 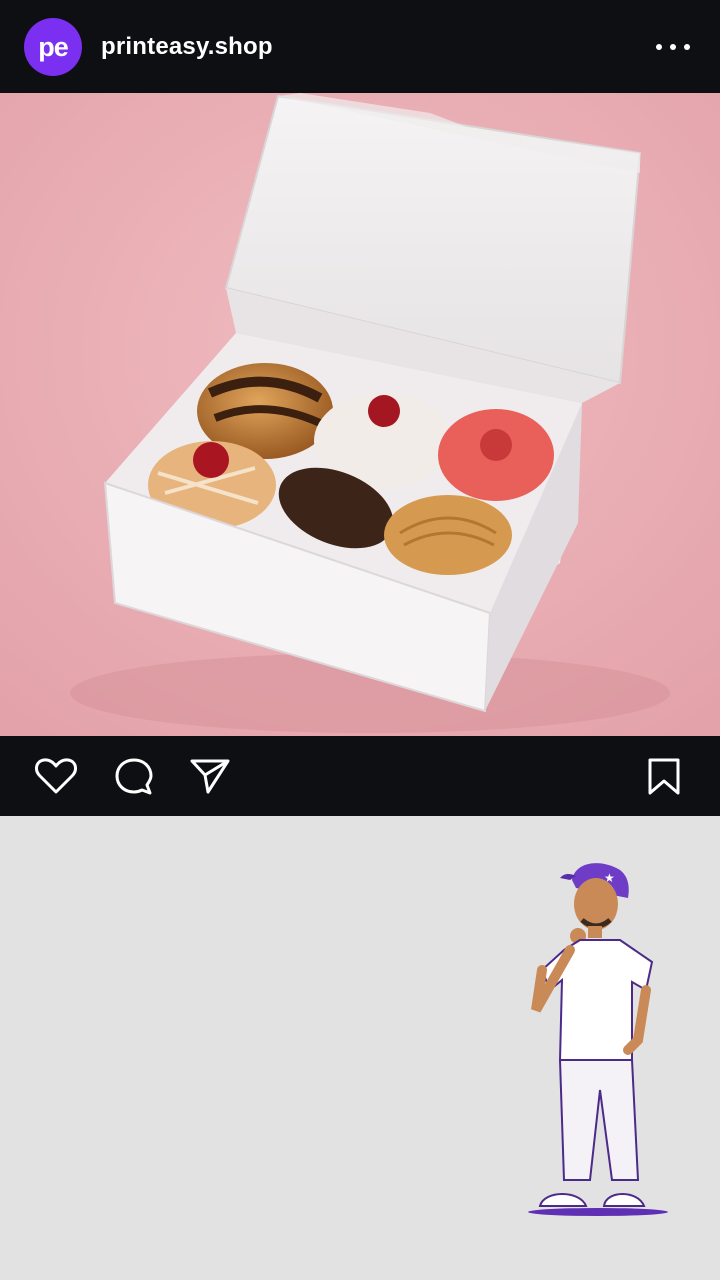 I want to click on post-header: pe printeasy.shop, so click(x=360, y=46).